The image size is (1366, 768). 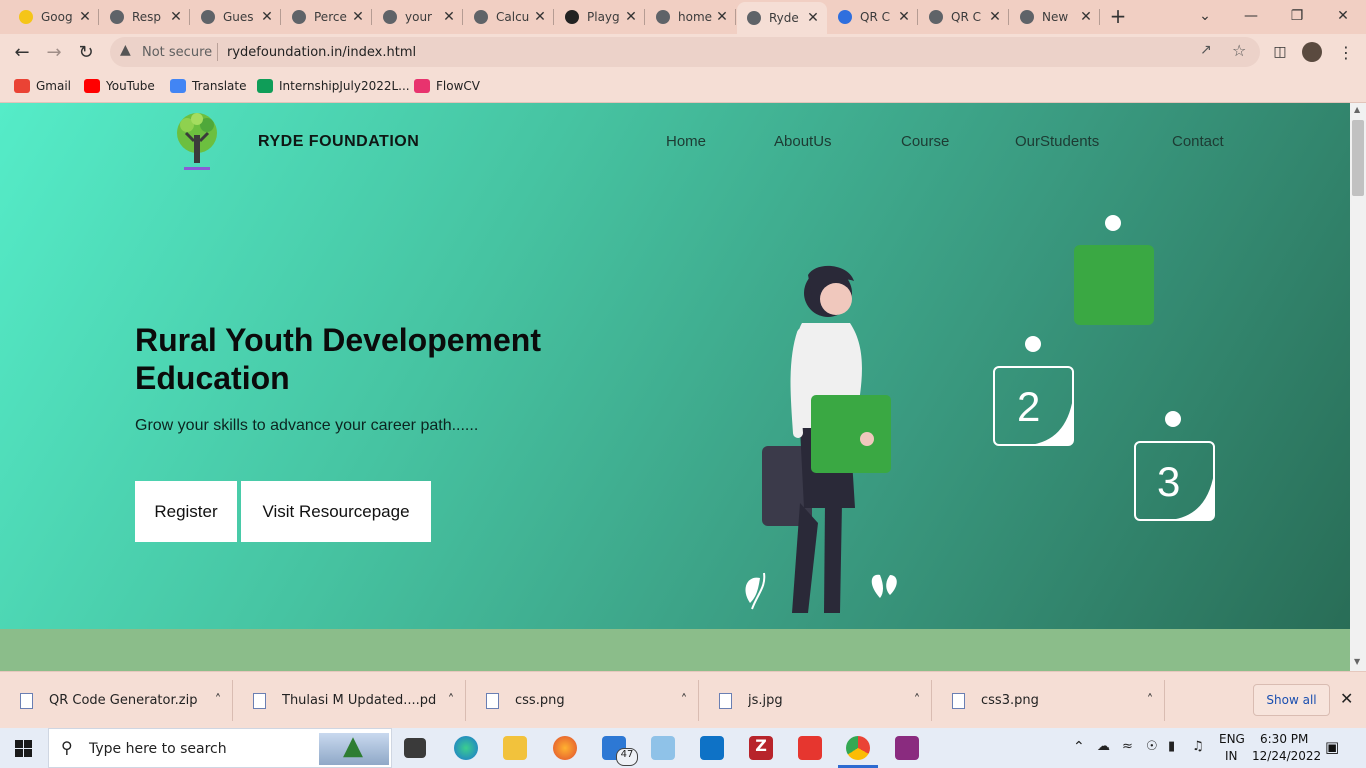 I want to click on nav-course: Course, so click(x=925, y=141).